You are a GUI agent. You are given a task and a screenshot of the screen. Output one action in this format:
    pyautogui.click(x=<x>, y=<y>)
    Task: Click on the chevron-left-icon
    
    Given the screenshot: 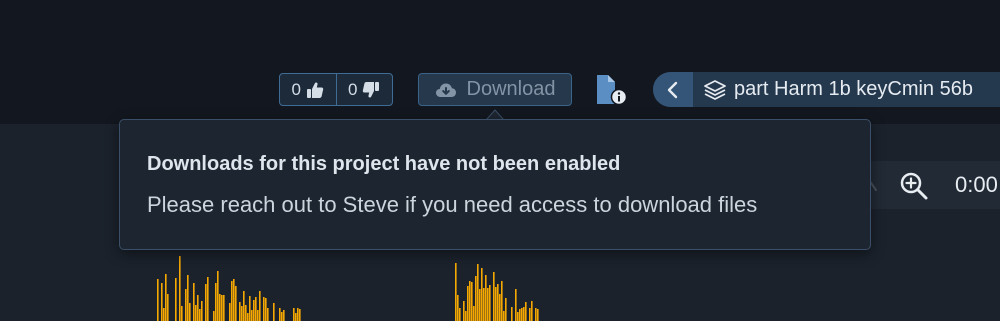 What is the action you would take?
    pyautogui.click(x=673, y=90)
    